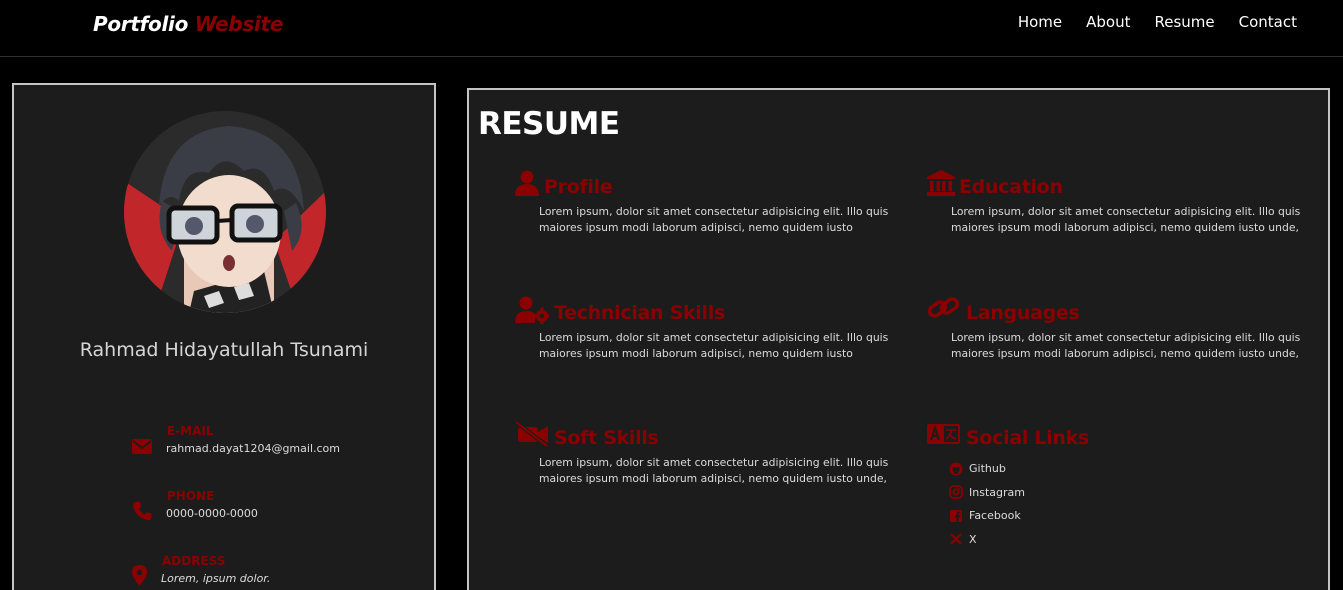 The height and width of the screenshot is (590, 1343). What do you see at coordinates (1123, 493) in the screenshot?
I see `social-item-instagram: Instagram` at bounding box center [1123, 493].